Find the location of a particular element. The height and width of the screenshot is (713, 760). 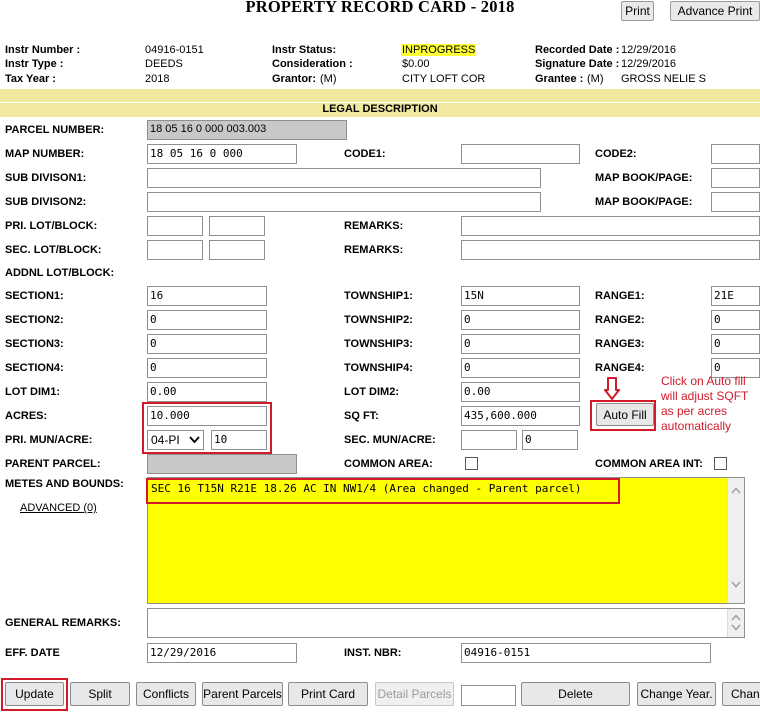

range2-label: RANGE2: is located at coordinates (620, 320).